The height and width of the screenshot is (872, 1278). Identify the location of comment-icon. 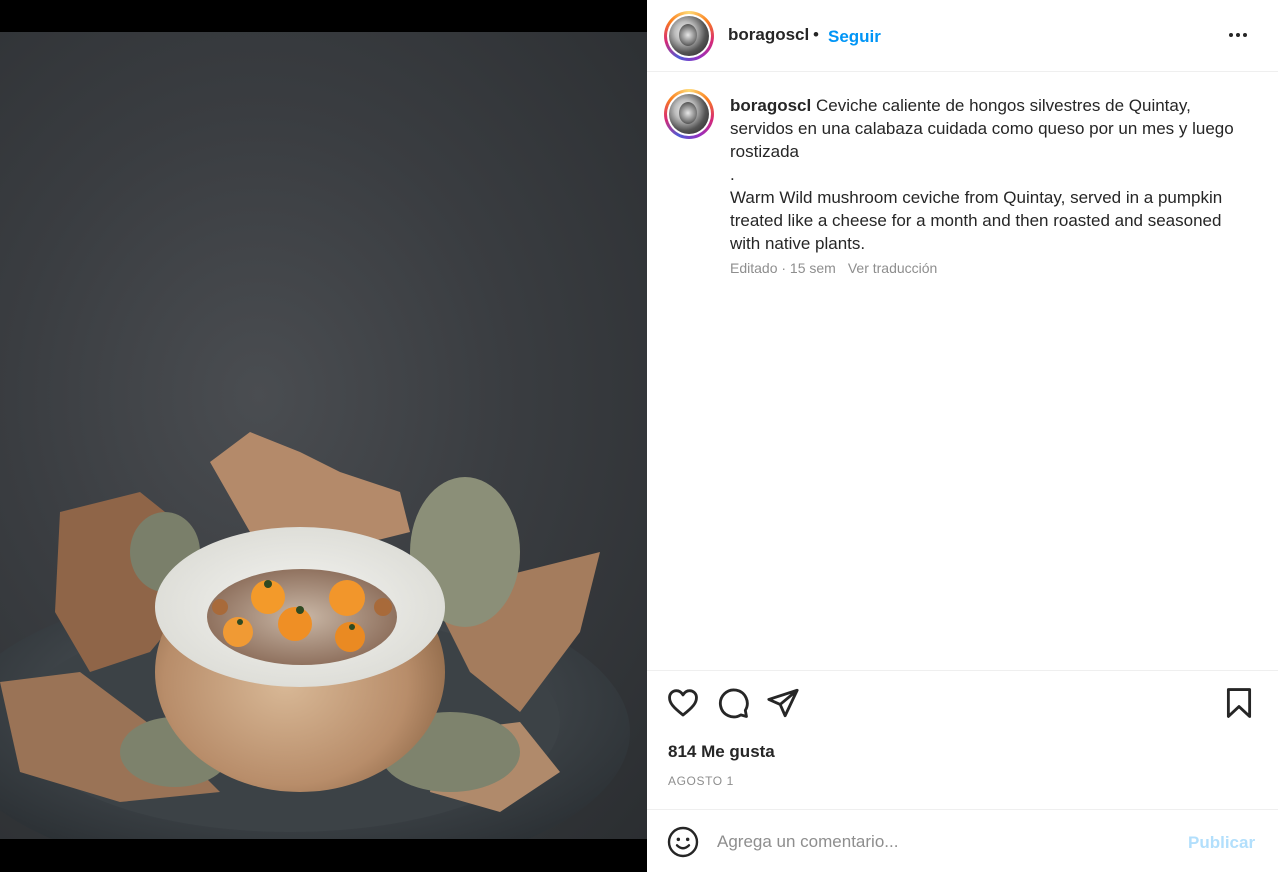
(733, 703).